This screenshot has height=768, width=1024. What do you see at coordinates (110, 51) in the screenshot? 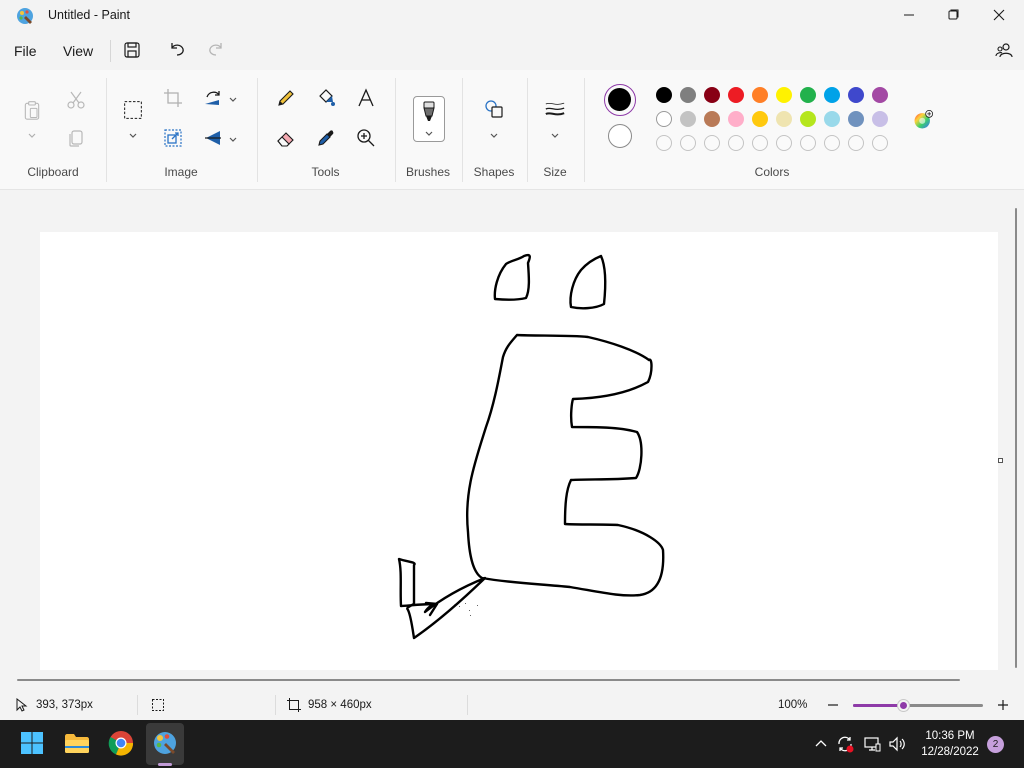
I see `menu-divider` at bounding box center [110, 51].